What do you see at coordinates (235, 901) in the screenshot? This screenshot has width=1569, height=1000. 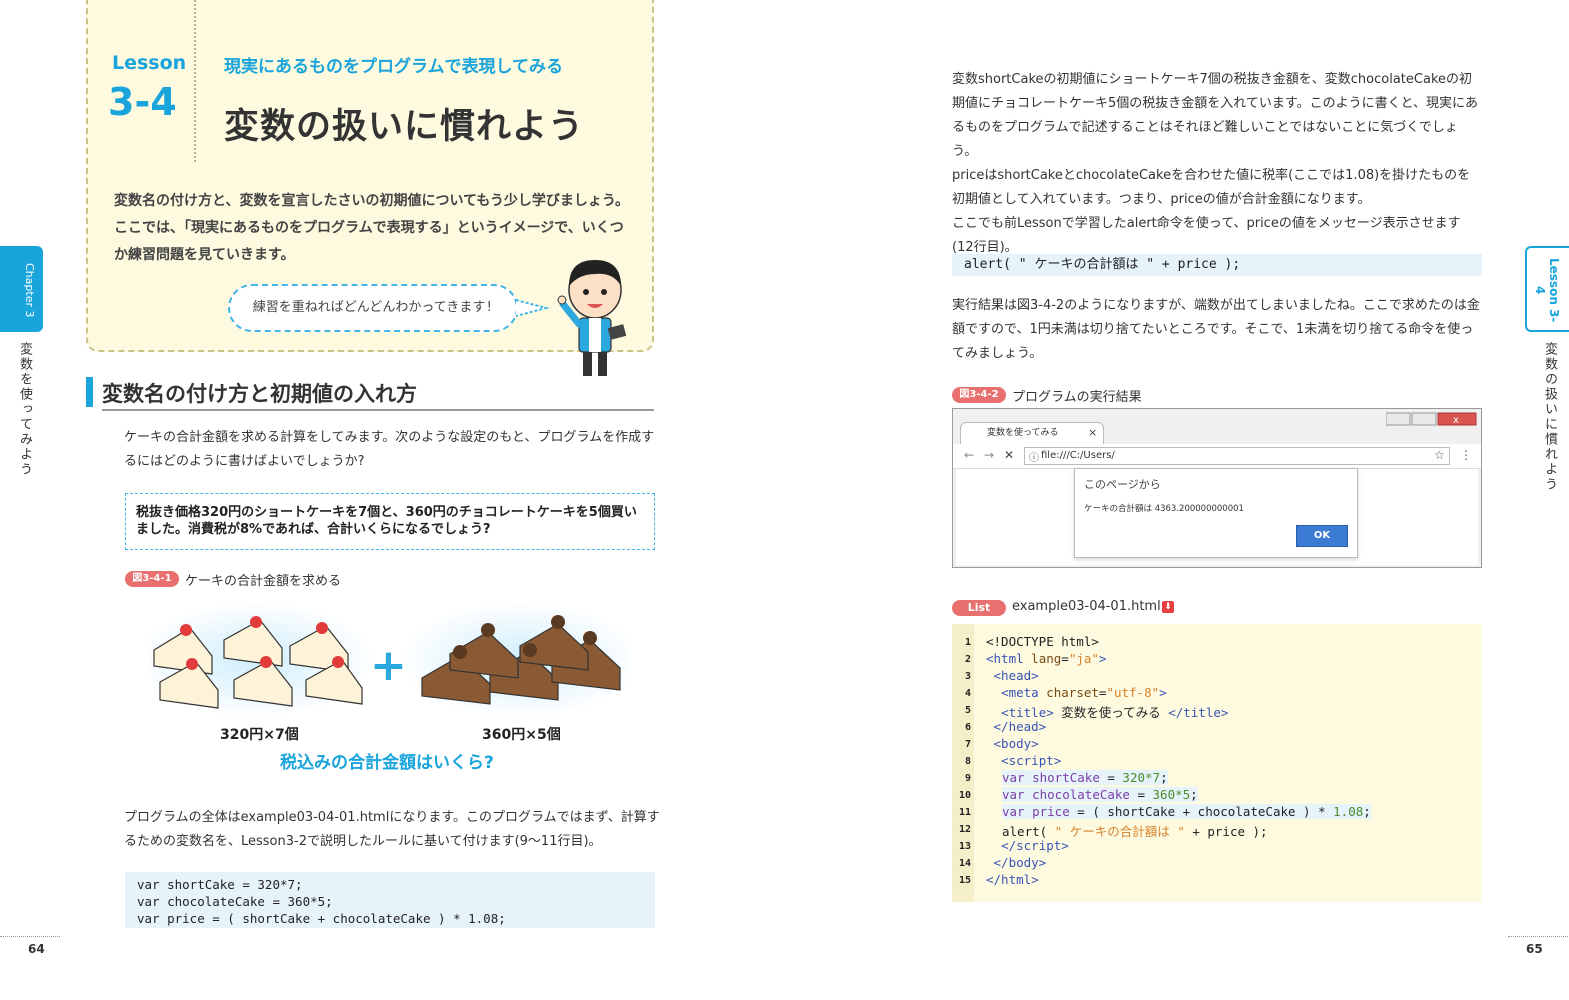 I see `code-snippet-line: var chocolateCake = 360*5;` at bounding box center [235, 901].